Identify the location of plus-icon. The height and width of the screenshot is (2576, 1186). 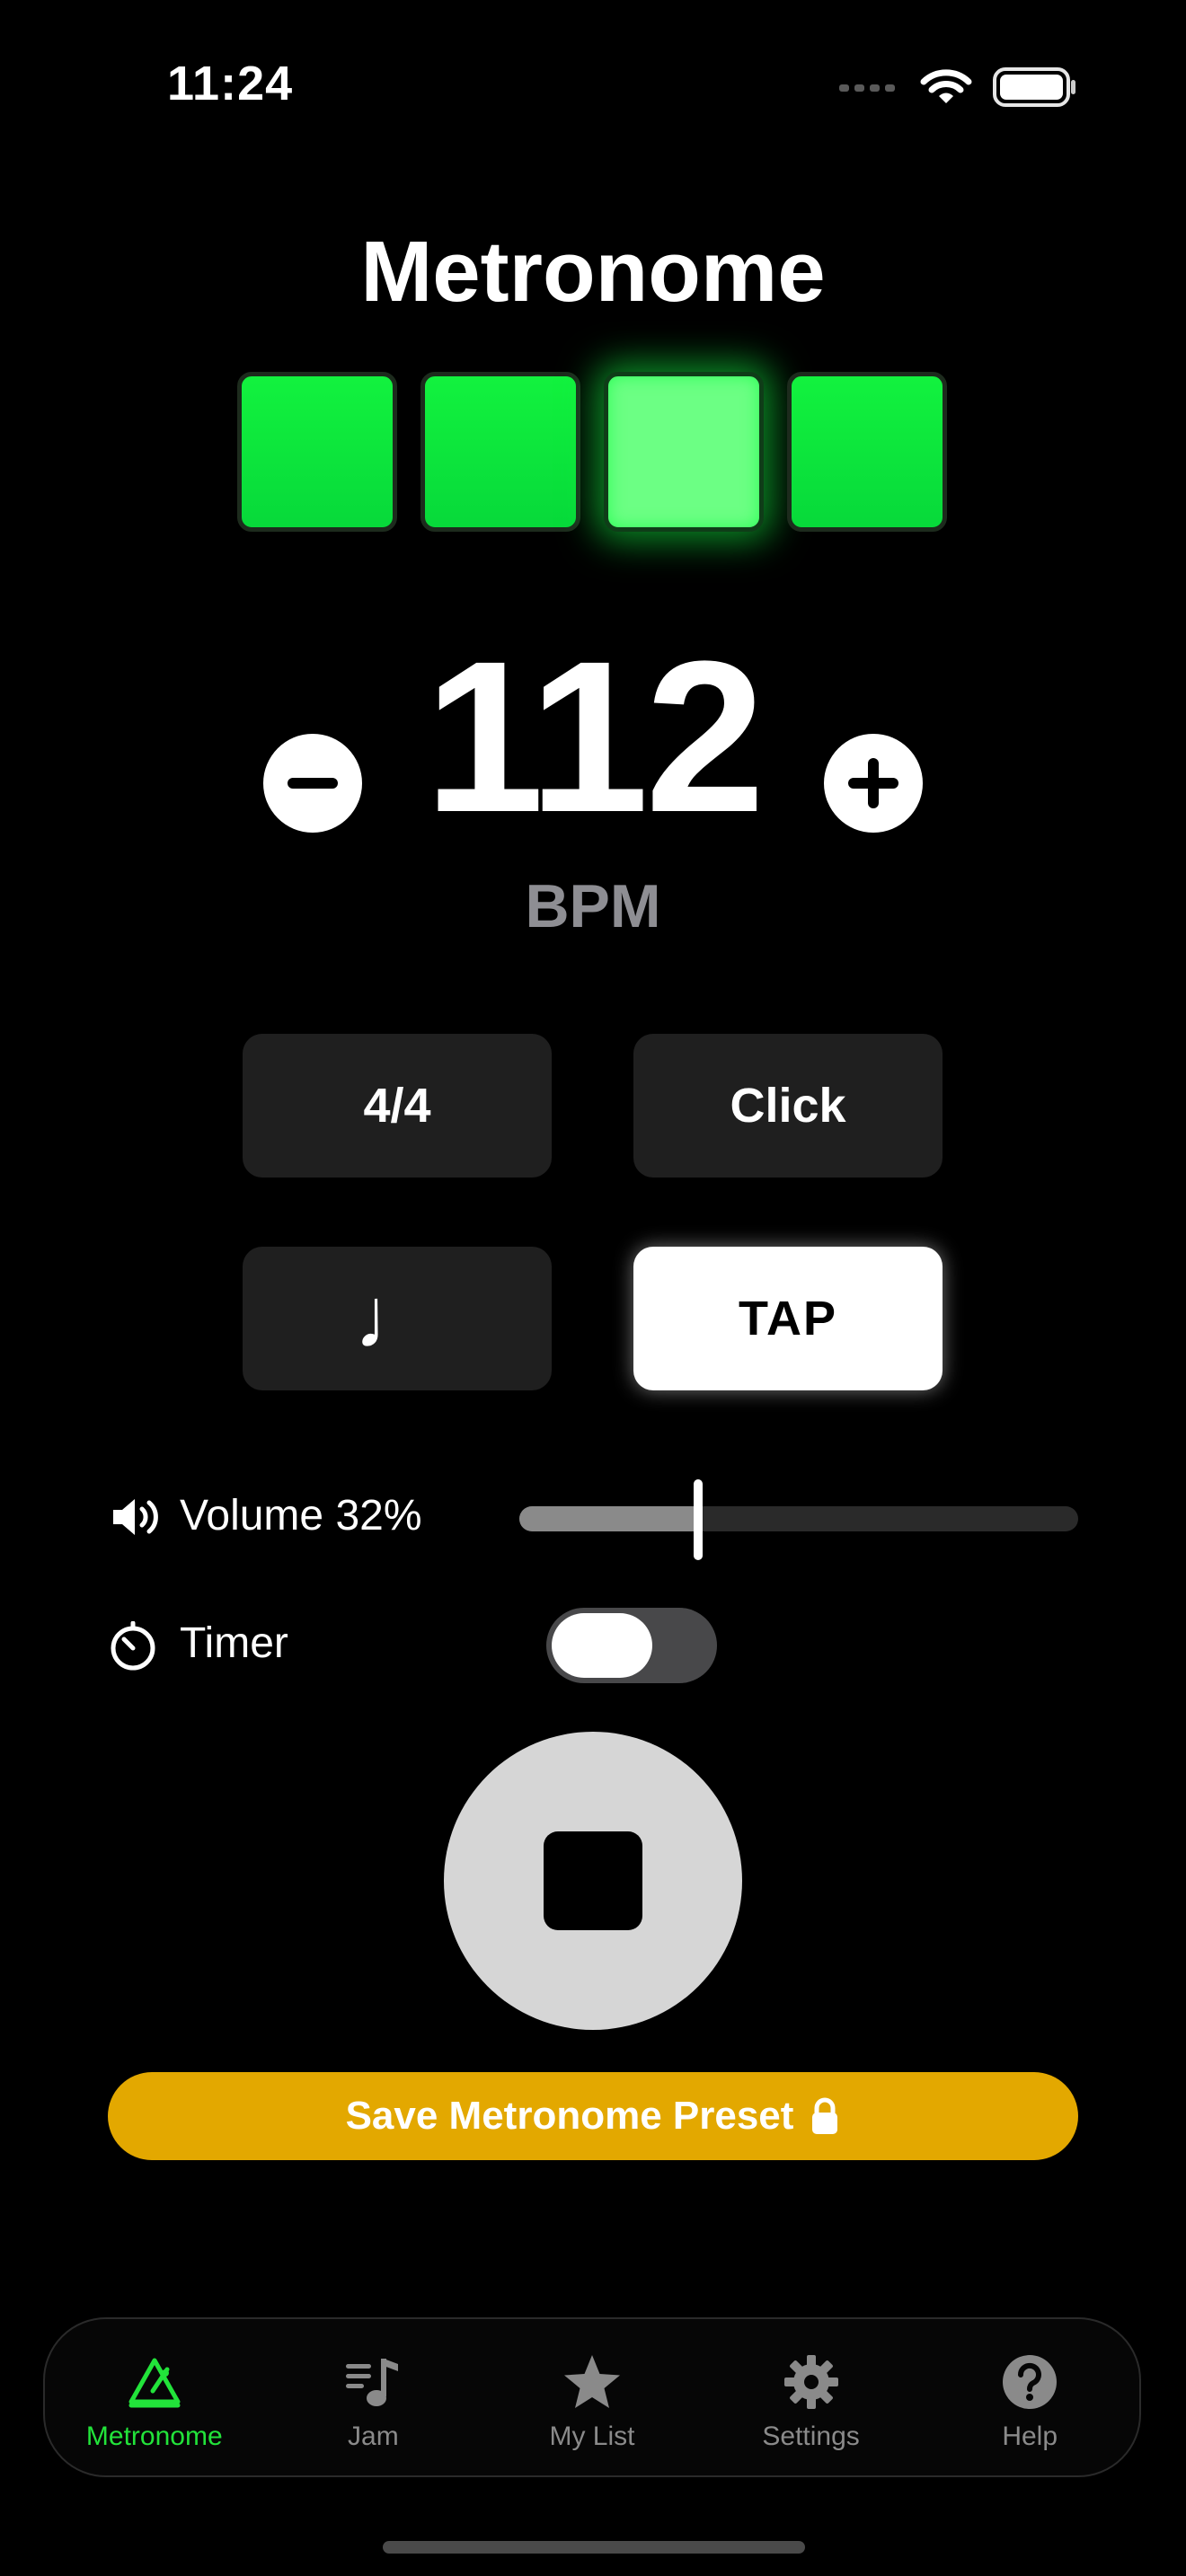
(873, 783).